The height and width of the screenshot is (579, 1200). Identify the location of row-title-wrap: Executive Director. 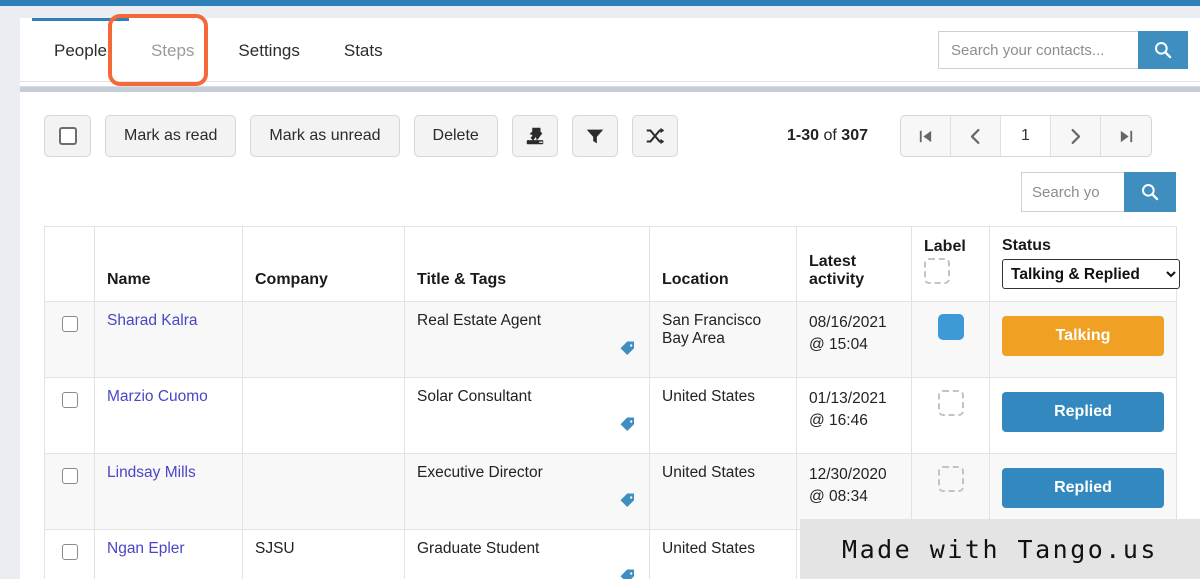
(527, 491).